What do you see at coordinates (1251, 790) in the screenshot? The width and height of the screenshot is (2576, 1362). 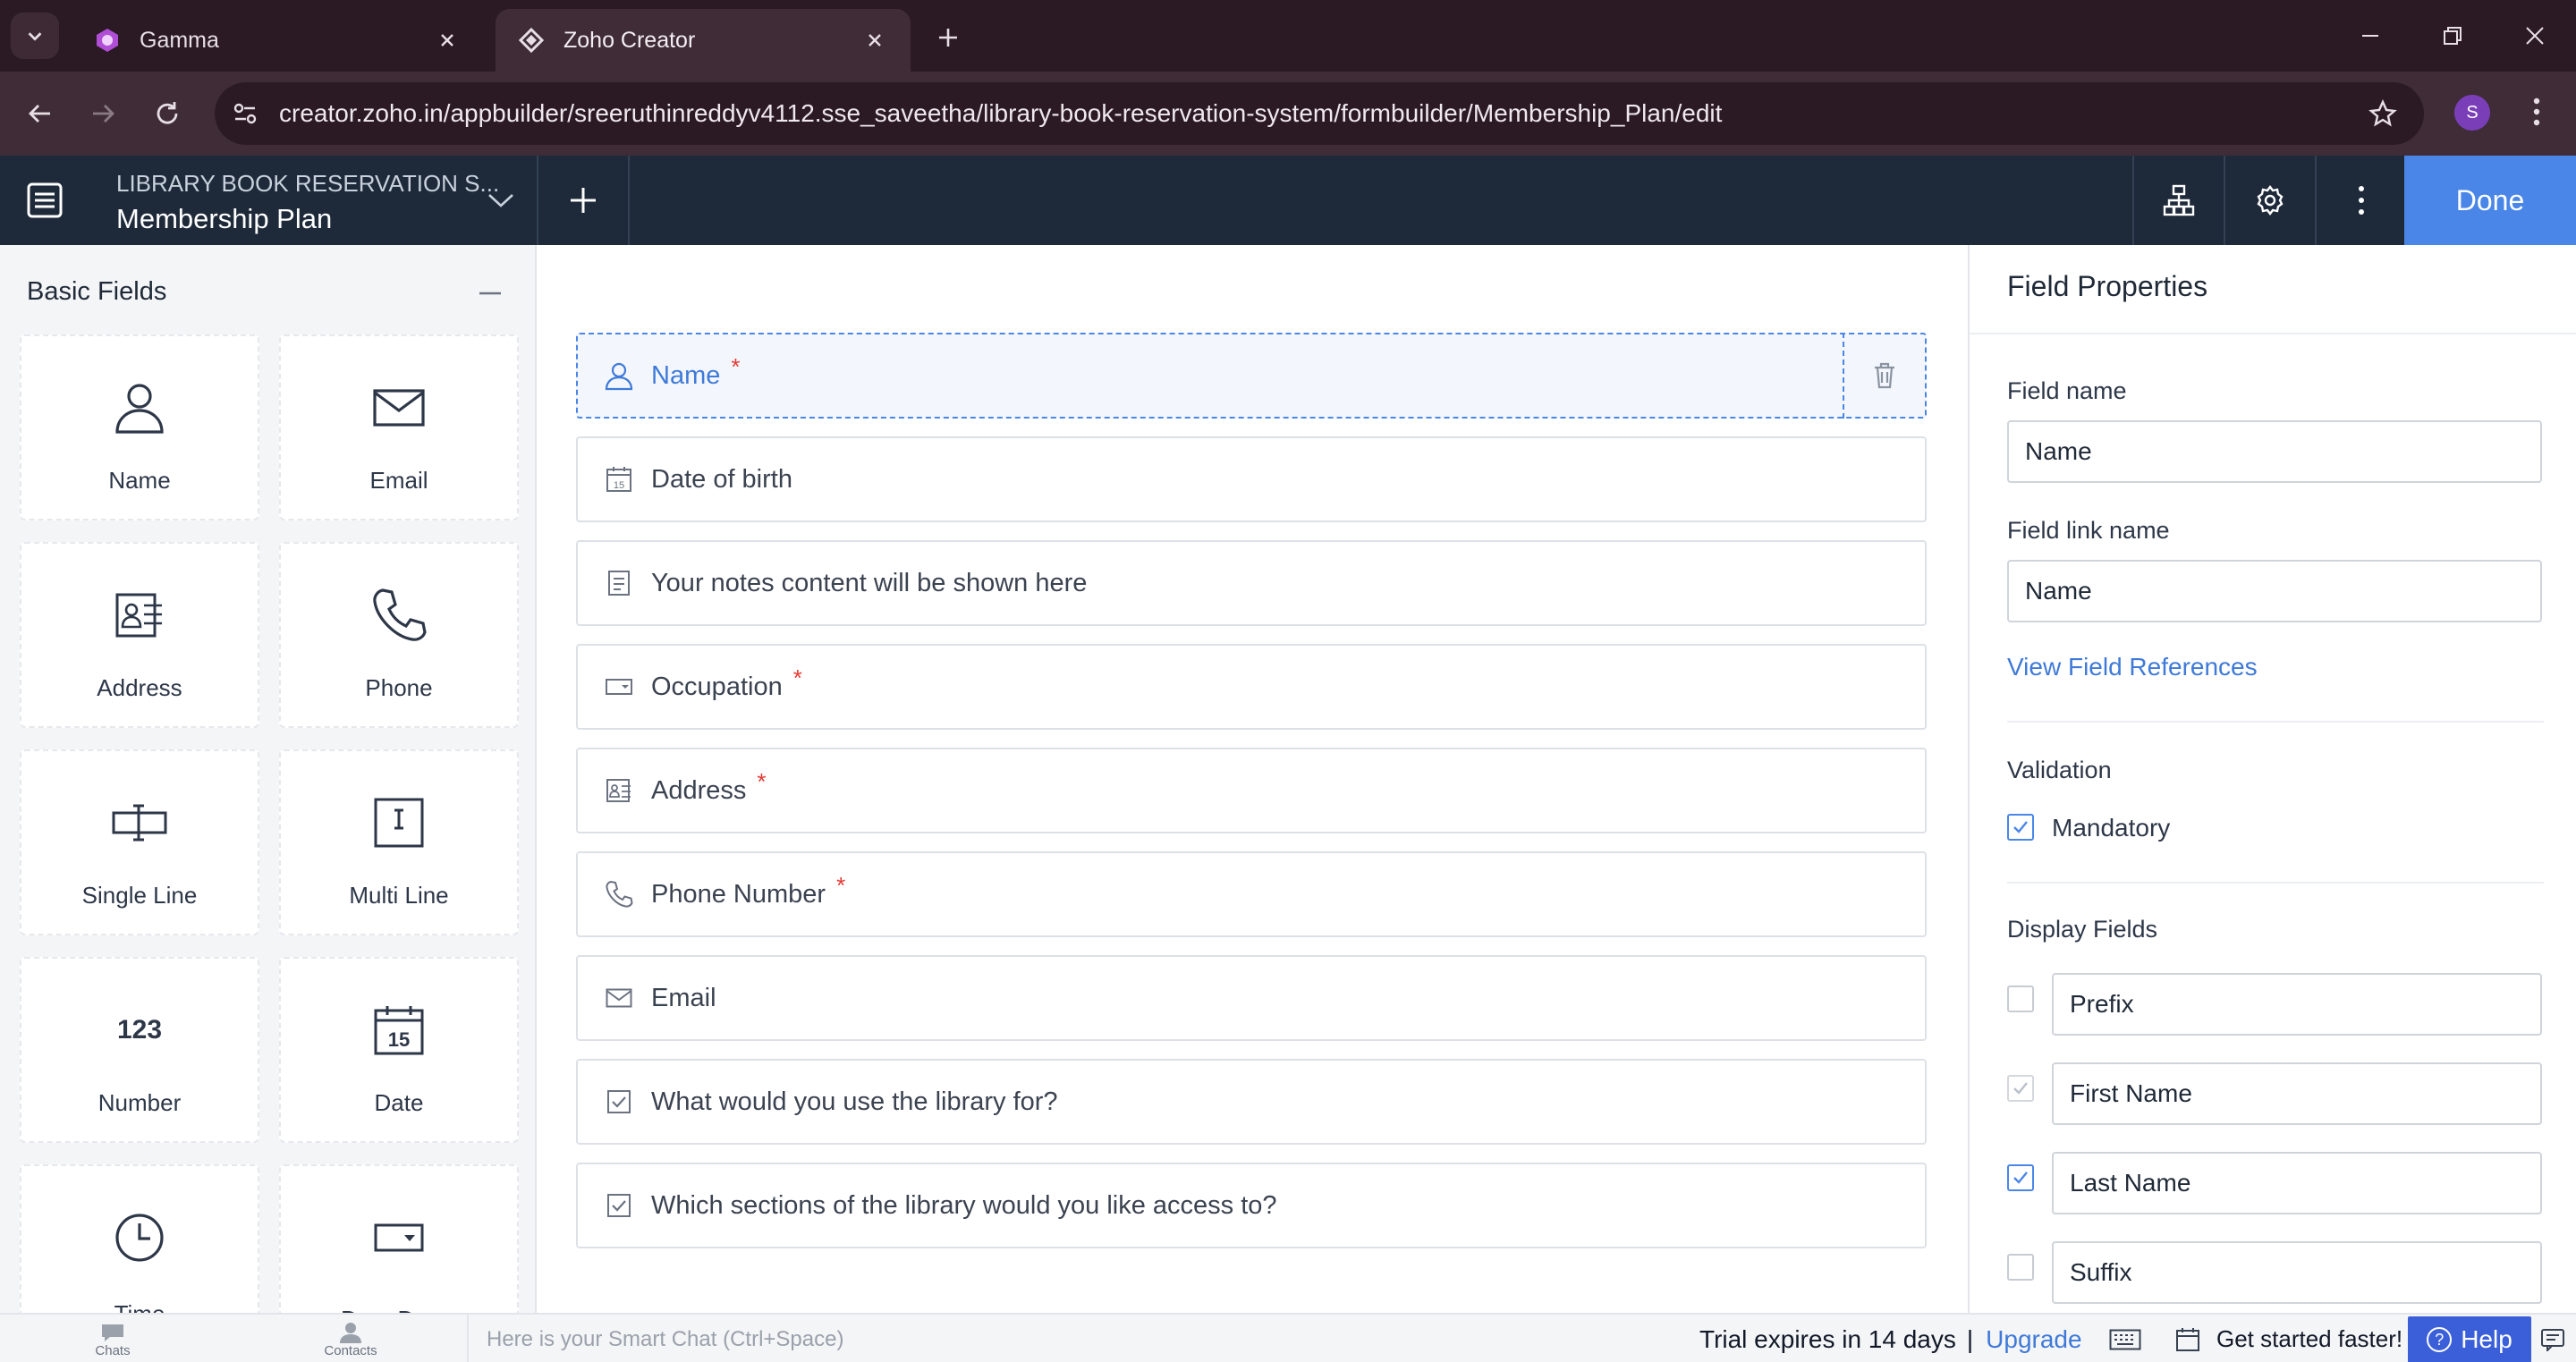 I see `form-field-row: Address *` at bounding box center [1251, 790].